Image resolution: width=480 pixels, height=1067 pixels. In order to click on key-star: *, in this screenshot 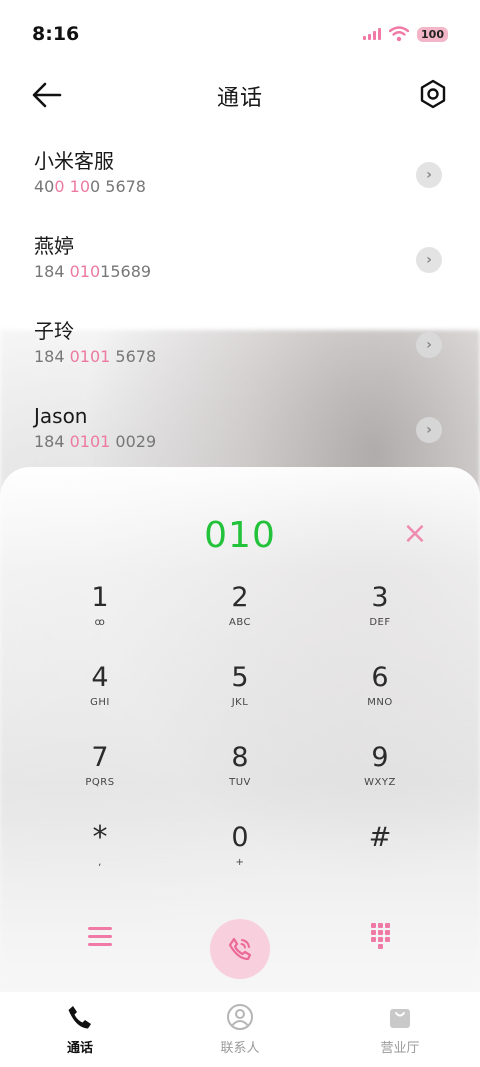, I will do `click(100, 855)`.